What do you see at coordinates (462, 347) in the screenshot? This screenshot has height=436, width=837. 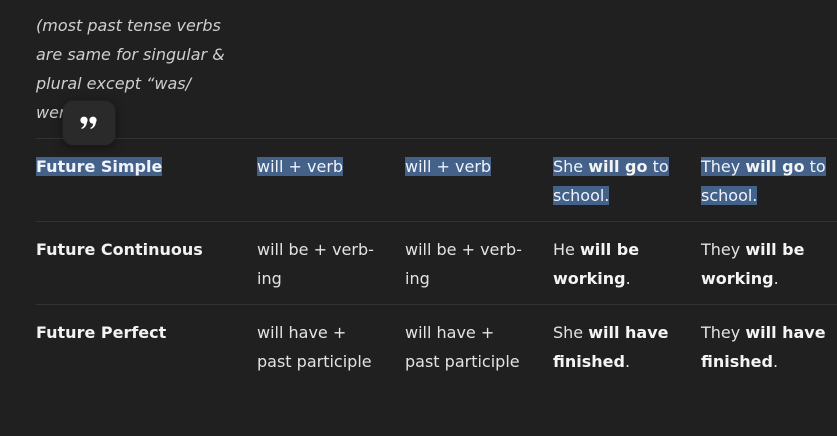 I see `plural-form: will have + past participle` at bounding box center [462, 347].